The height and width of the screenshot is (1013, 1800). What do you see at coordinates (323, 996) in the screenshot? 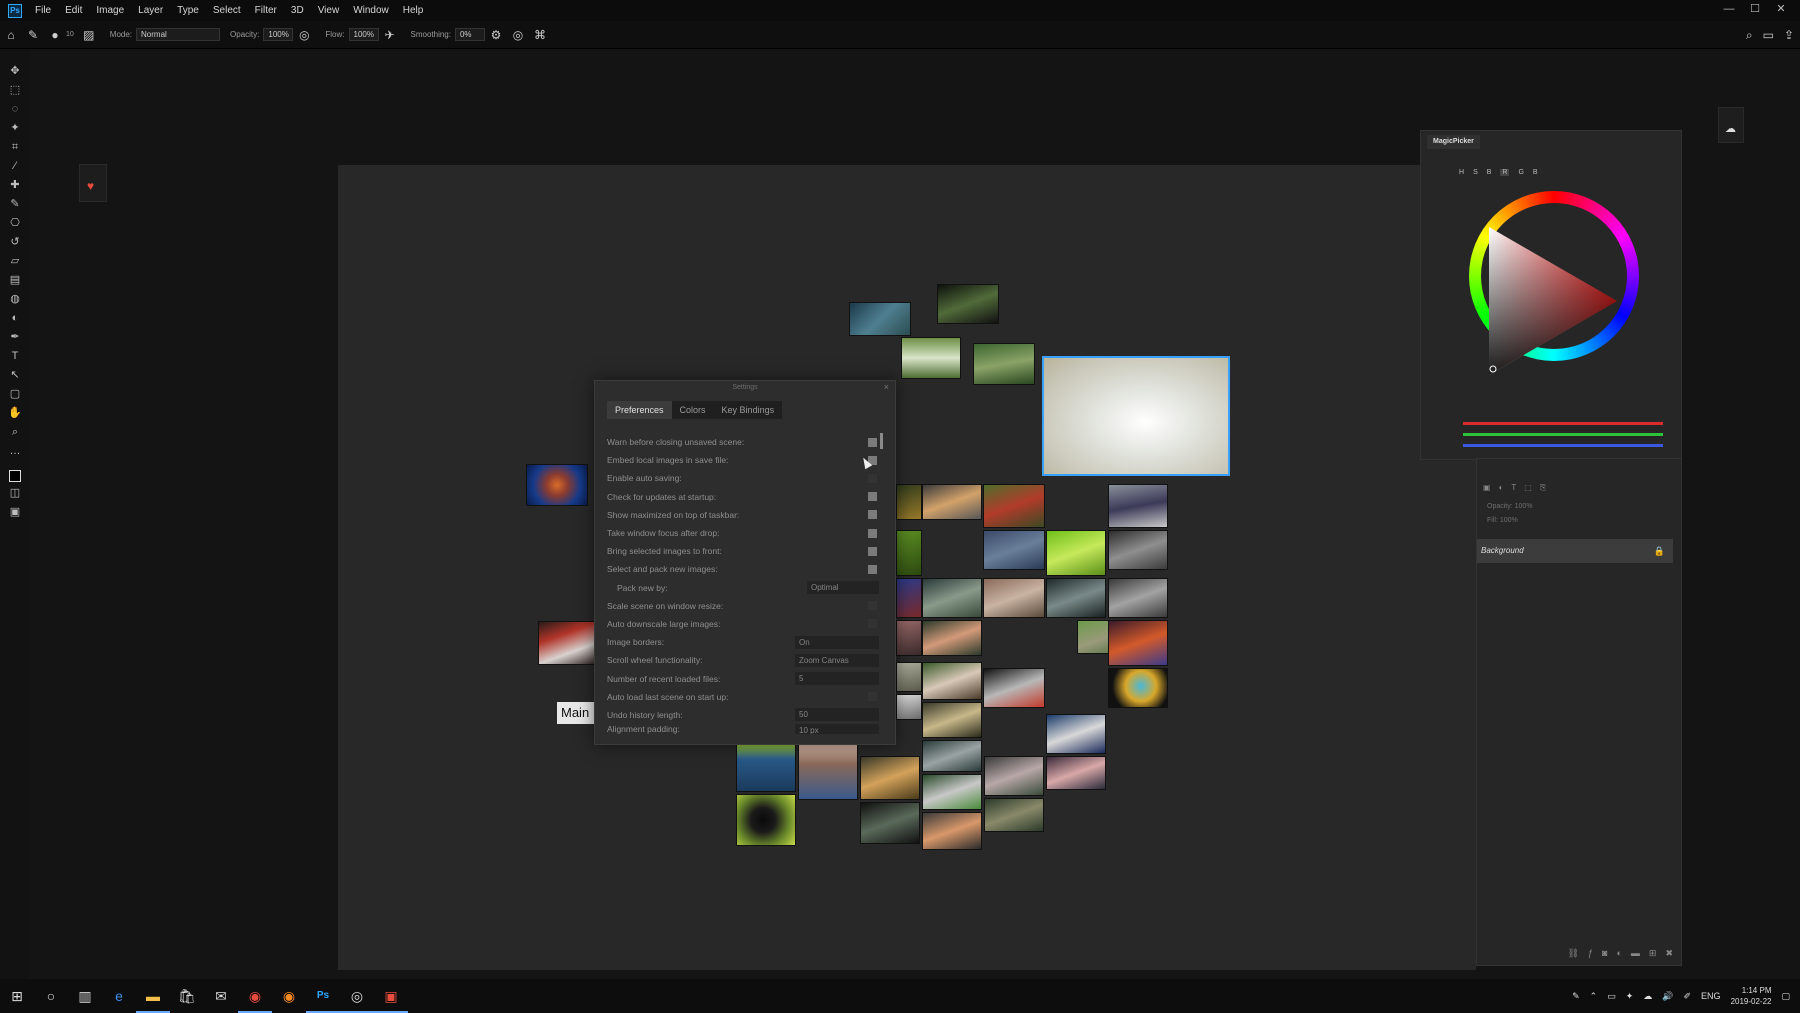
I see `photoshop-icon: Ps` at bounding box center [323, 996].